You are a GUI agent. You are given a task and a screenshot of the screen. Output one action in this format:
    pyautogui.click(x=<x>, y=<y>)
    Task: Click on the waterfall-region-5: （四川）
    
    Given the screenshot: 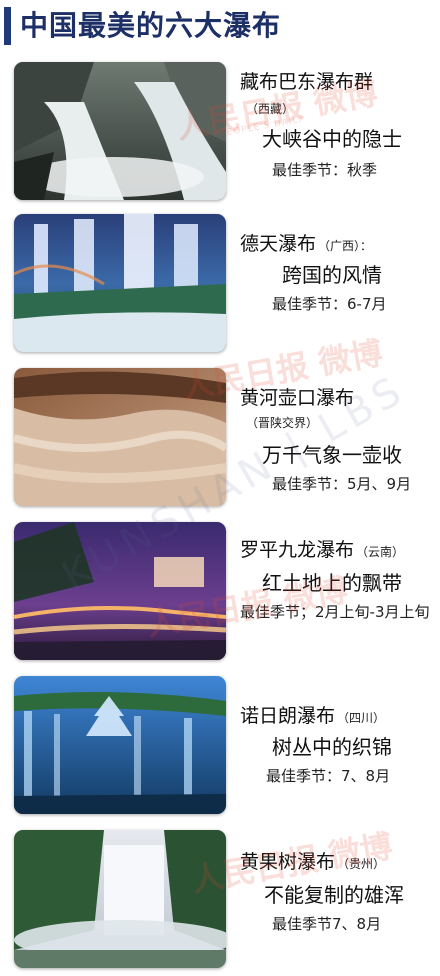 What is the action you would take?
    pyautogui.click(x=361, y=718)
    